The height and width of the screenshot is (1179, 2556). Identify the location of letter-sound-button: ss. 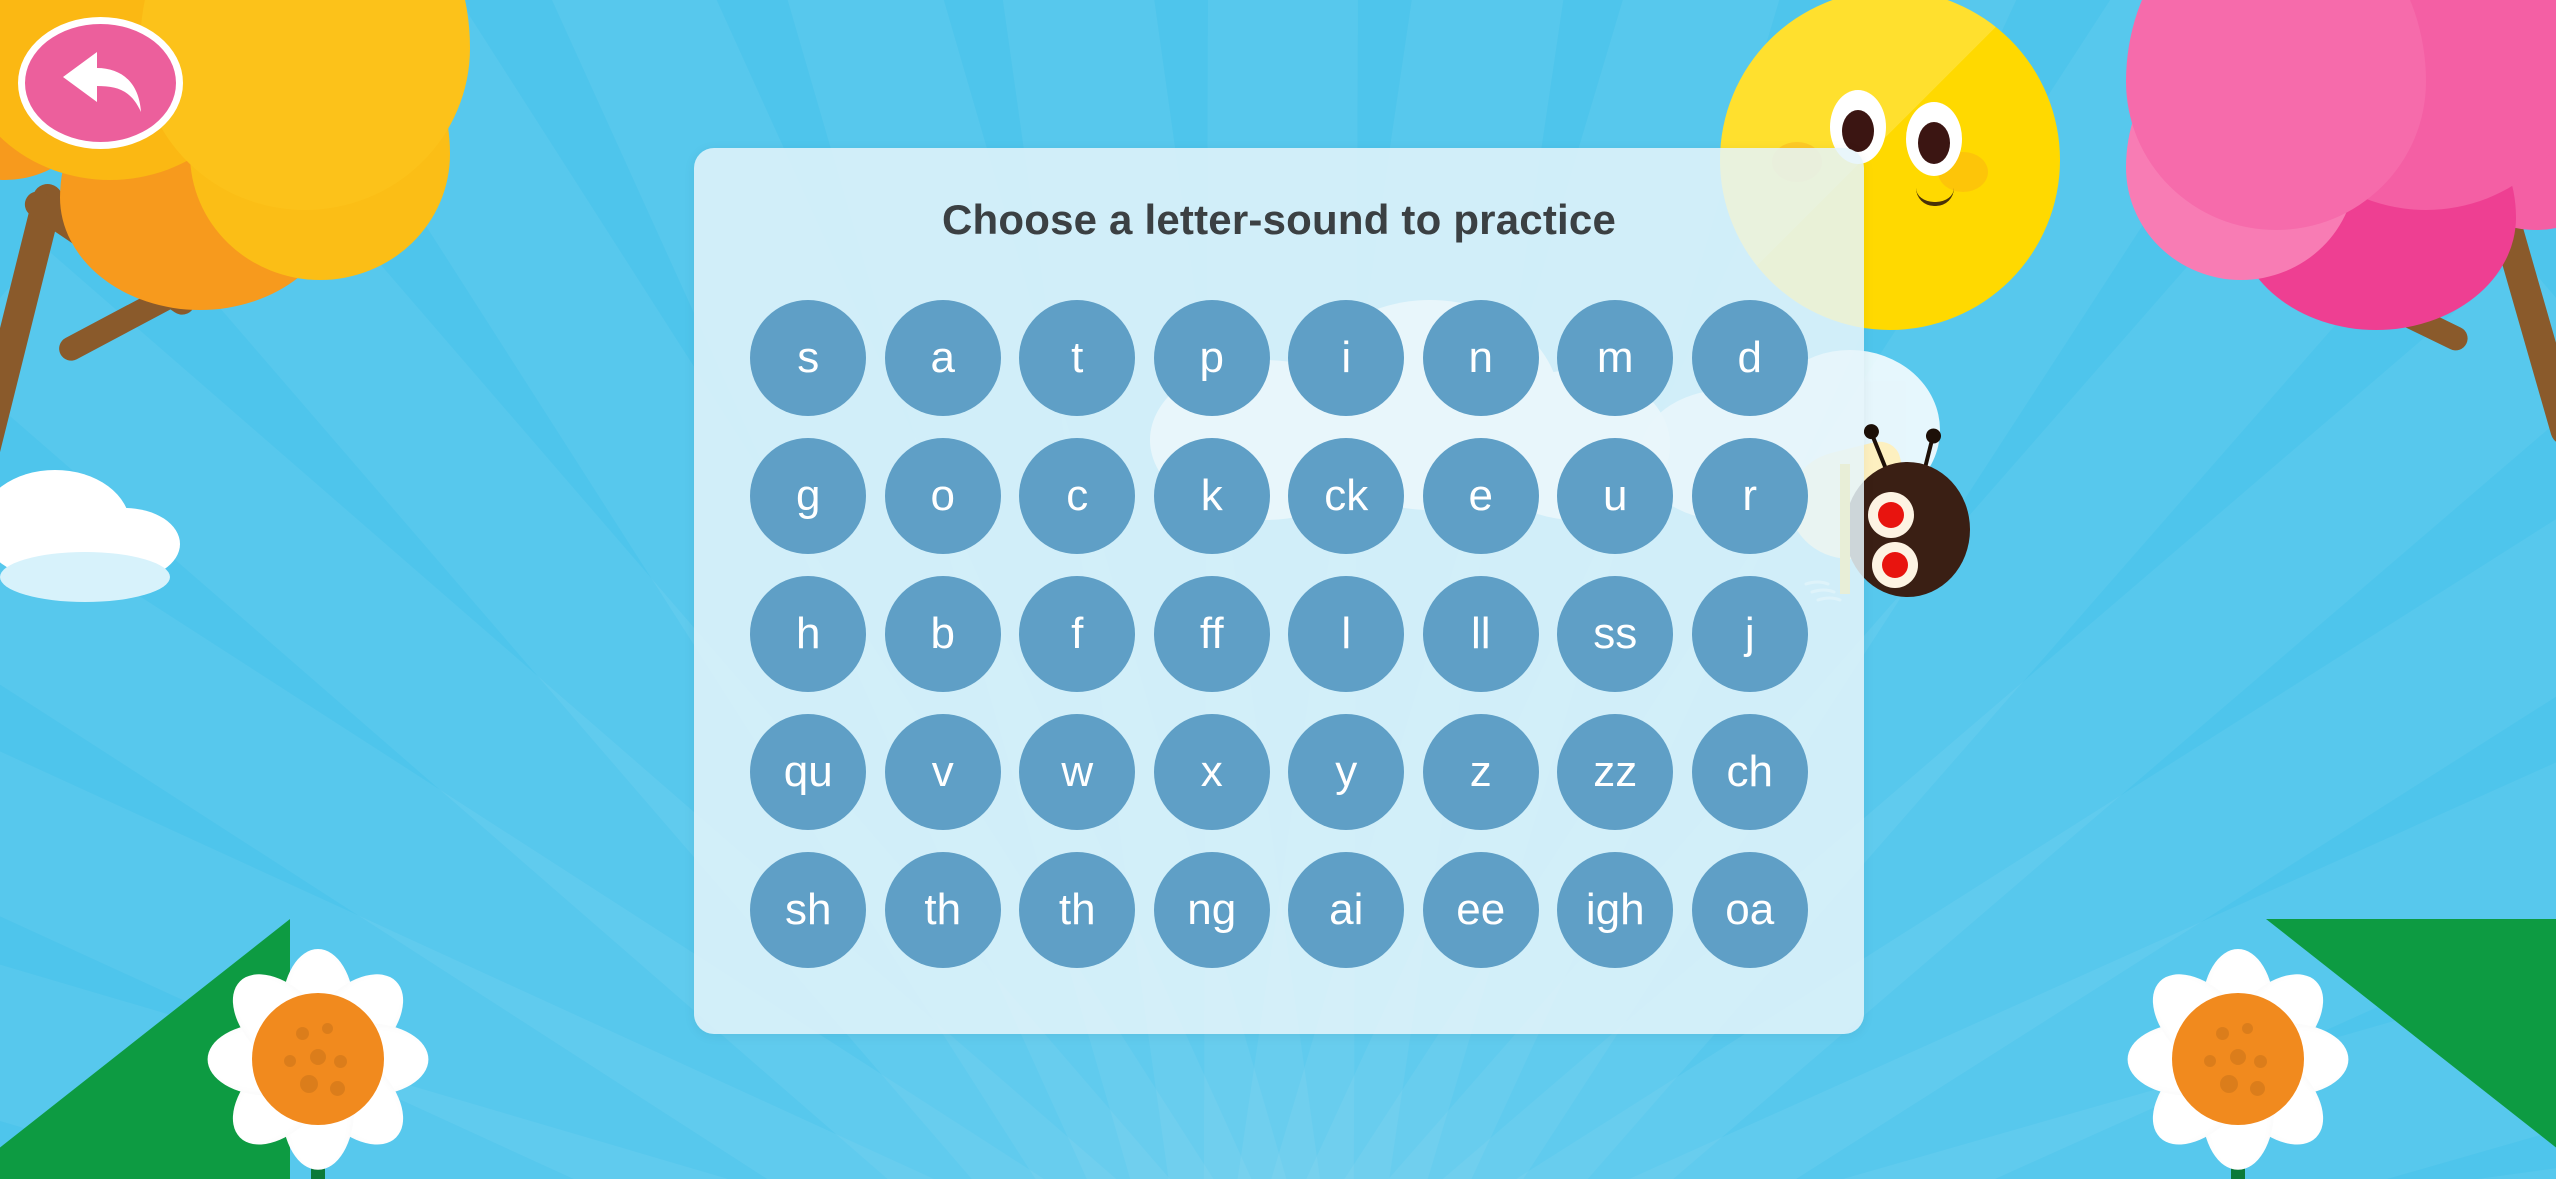
(1615, 634).